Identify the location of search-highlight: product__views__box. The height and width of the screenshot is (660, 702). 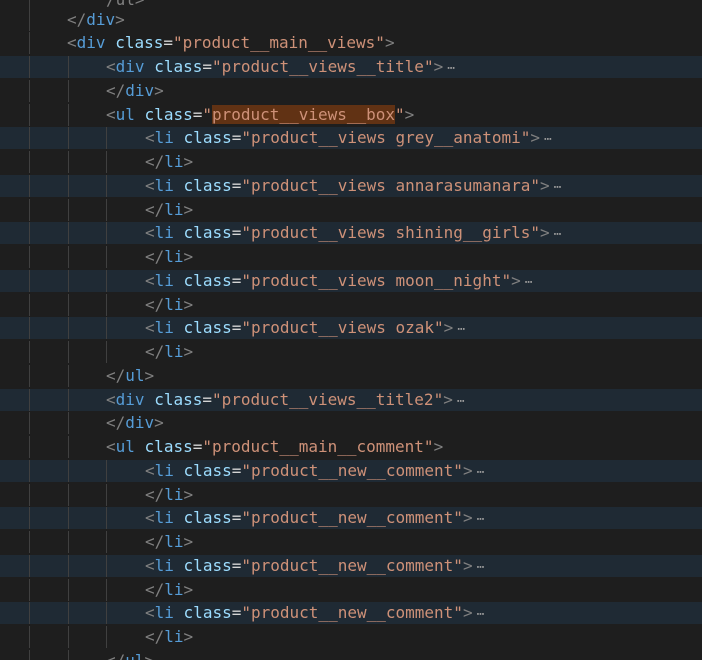
(304, 114).